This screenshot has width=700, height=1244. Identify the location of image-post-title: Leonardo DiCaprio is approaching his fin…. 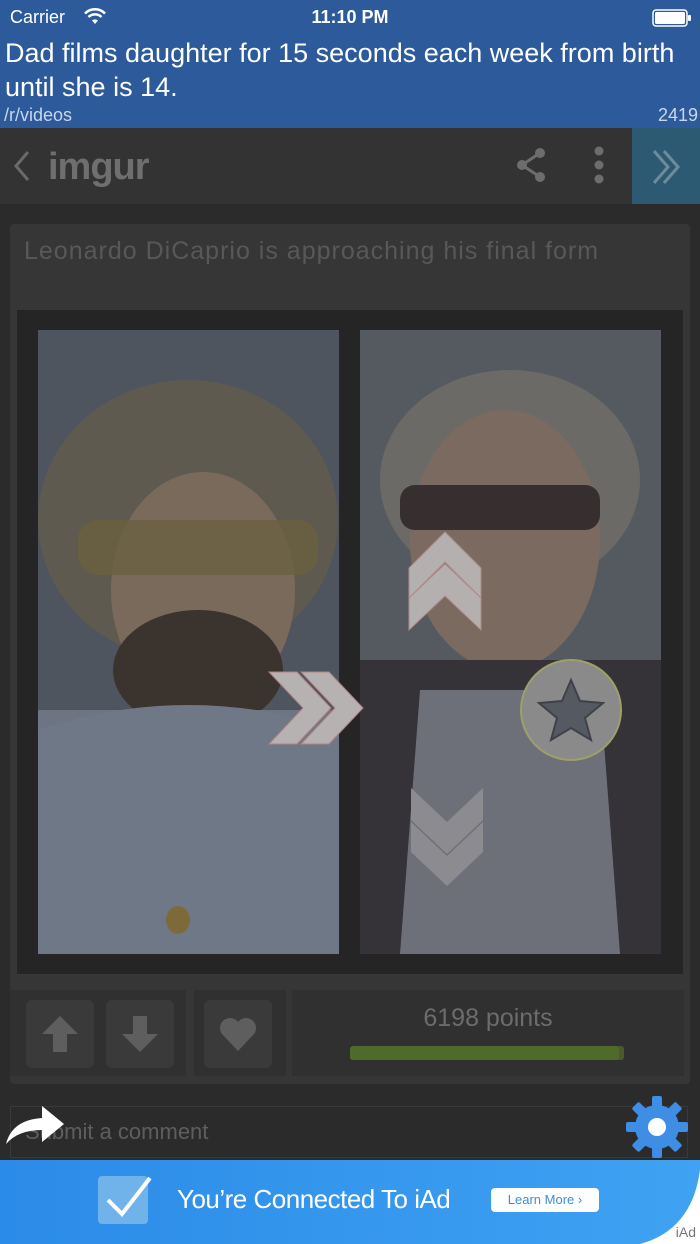
(312, 251).